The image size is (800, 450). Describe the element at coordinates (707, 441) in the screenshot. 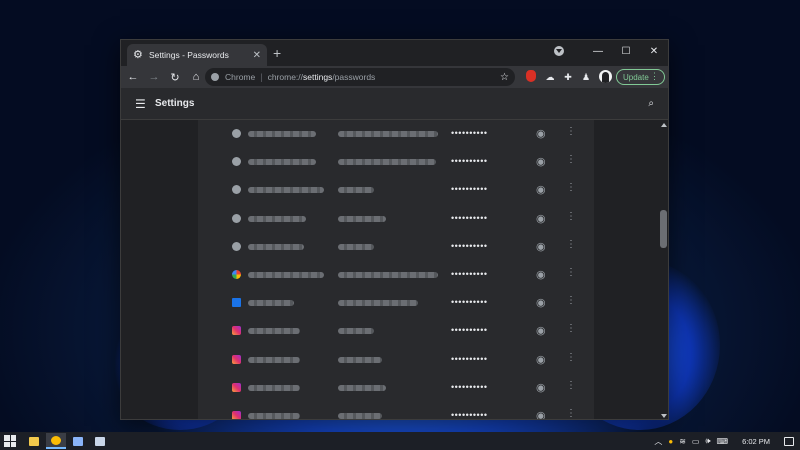

I see `volume-icon: 🕪` at that location.